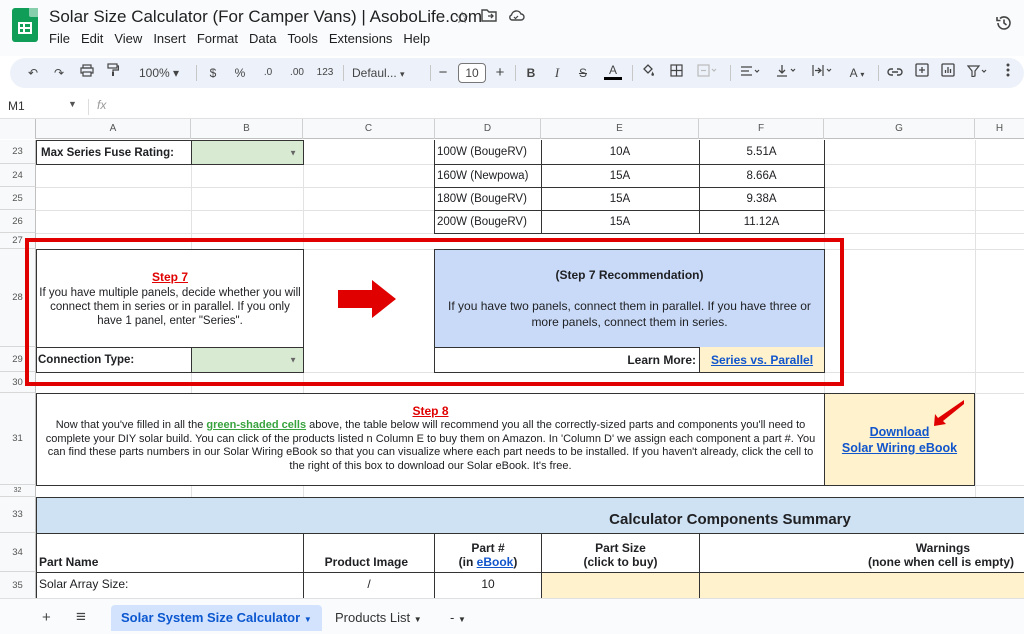  Describe the element at coordinates (489, 198) in the screenshot. I see `panel-name: 180W (BougeRV)` at that location.